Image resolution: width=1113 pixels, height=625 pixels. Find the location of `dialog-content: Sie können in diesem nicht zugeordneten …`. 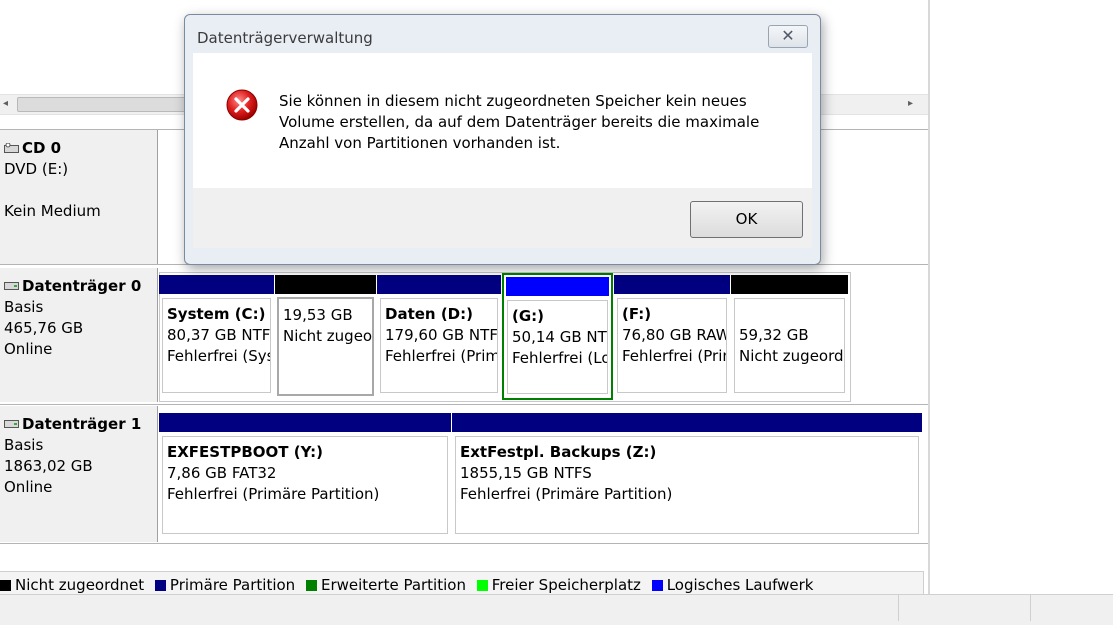

dialog-content: Sie können in diesem nicht zugeordneten … is located at coordinates (502, 120).